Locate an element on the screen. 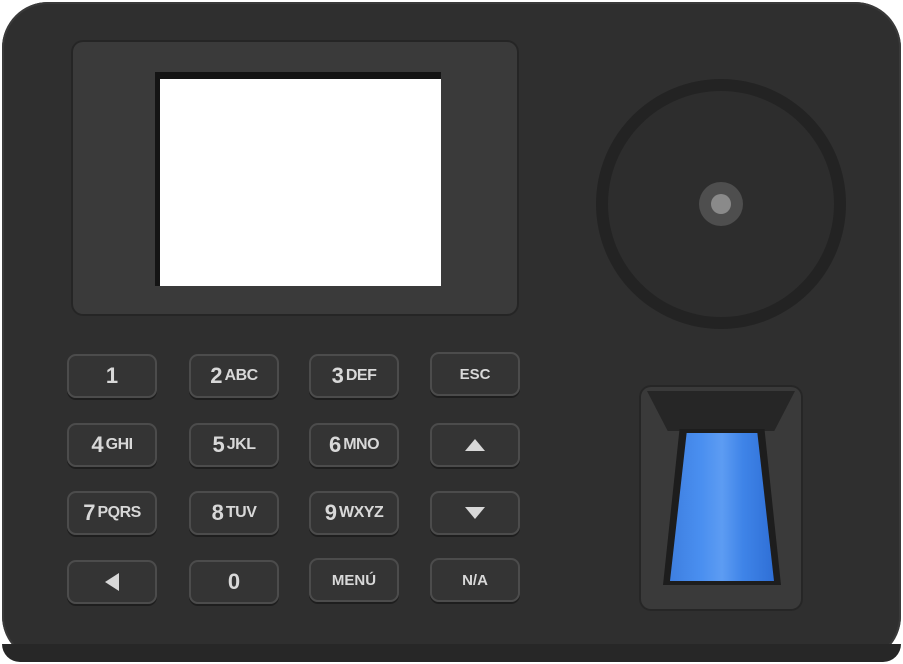  fingerprint-sensor-icon is located at coordinates (722, 507).